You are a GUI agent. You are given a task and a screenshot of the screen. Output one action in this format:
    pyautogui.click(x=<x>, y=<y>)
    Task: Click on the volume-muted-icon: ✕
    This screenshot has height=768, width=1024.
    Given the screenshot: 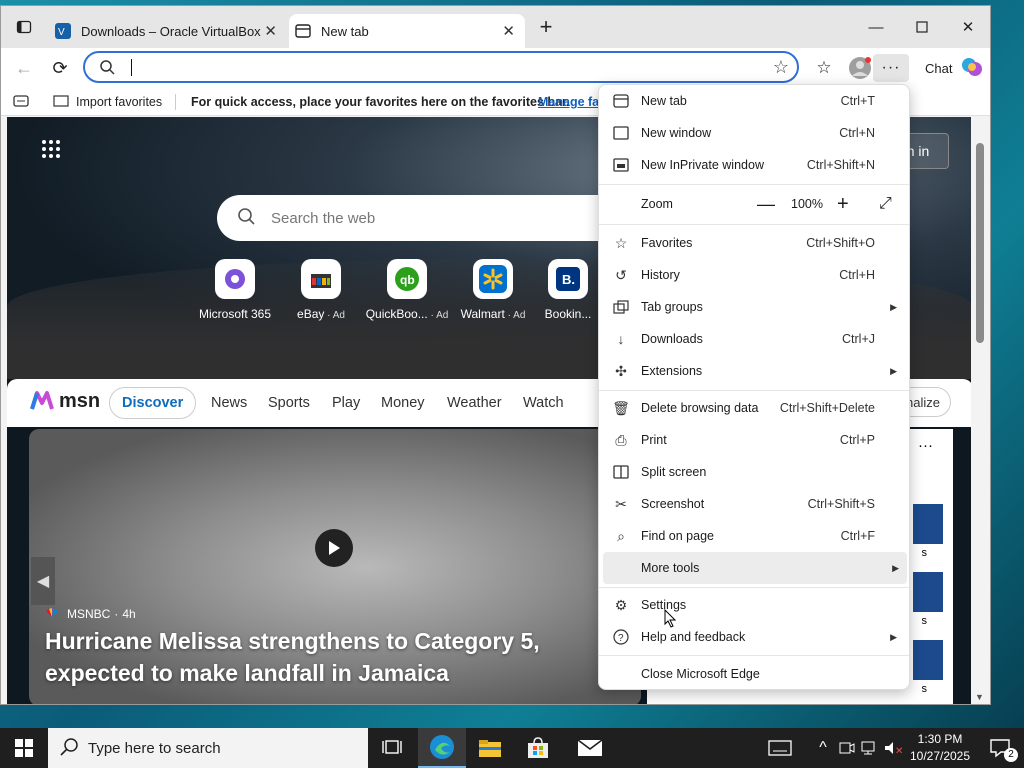 What is the action you would take?
    pyautogui.click(x=894, y=748)
    